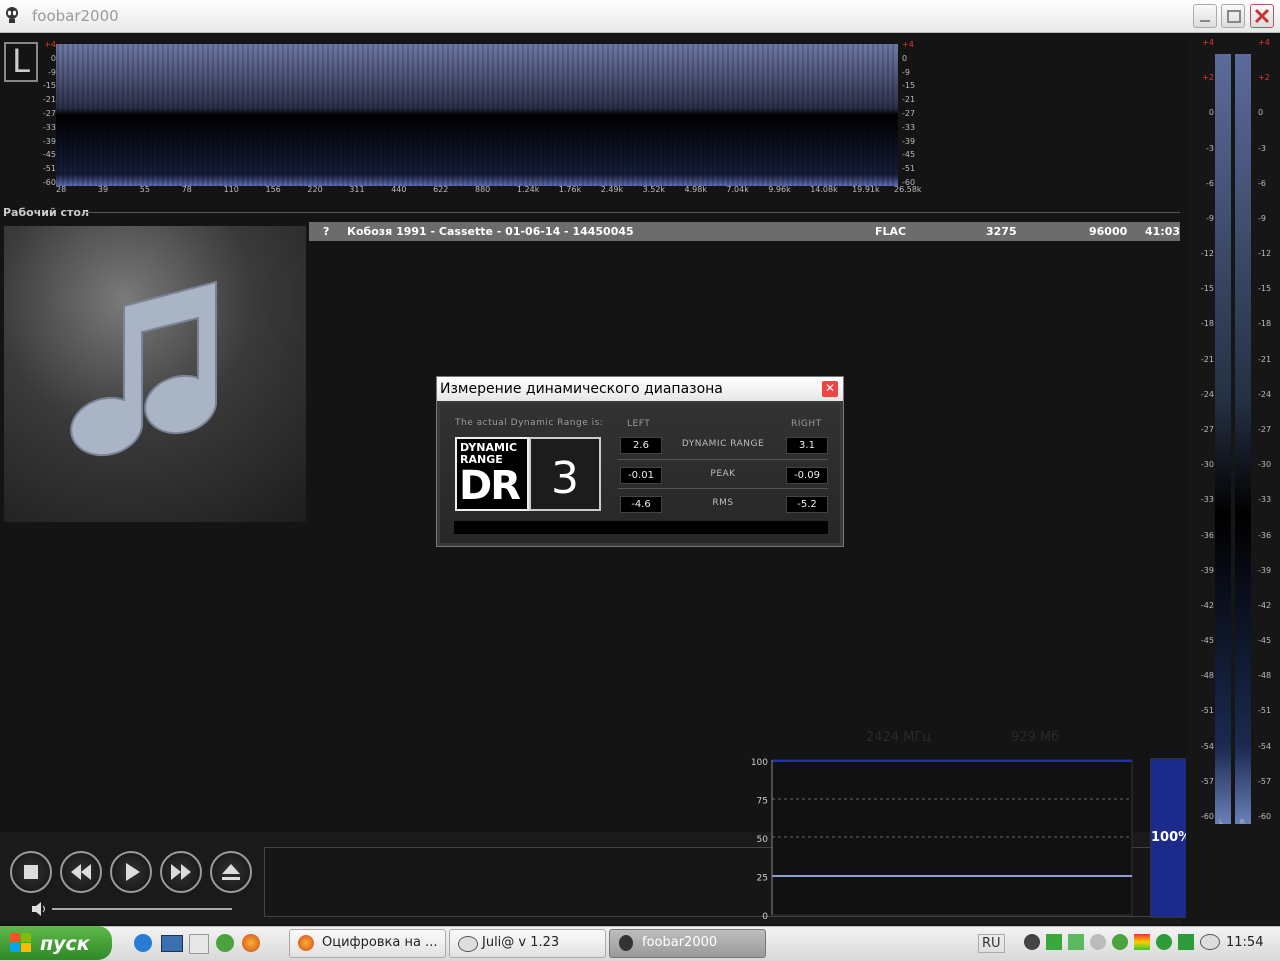 This screenshot has width=1280, height=961. What do you see at coordinates (1207, 429) in the screenshot?
I see `vu-tick-label: -27` at bounding box center [1207, 429].